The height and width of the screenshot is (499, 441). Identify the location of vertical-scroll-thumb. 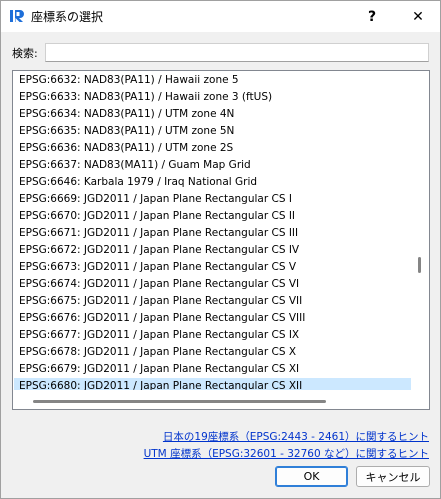
(419, 265).